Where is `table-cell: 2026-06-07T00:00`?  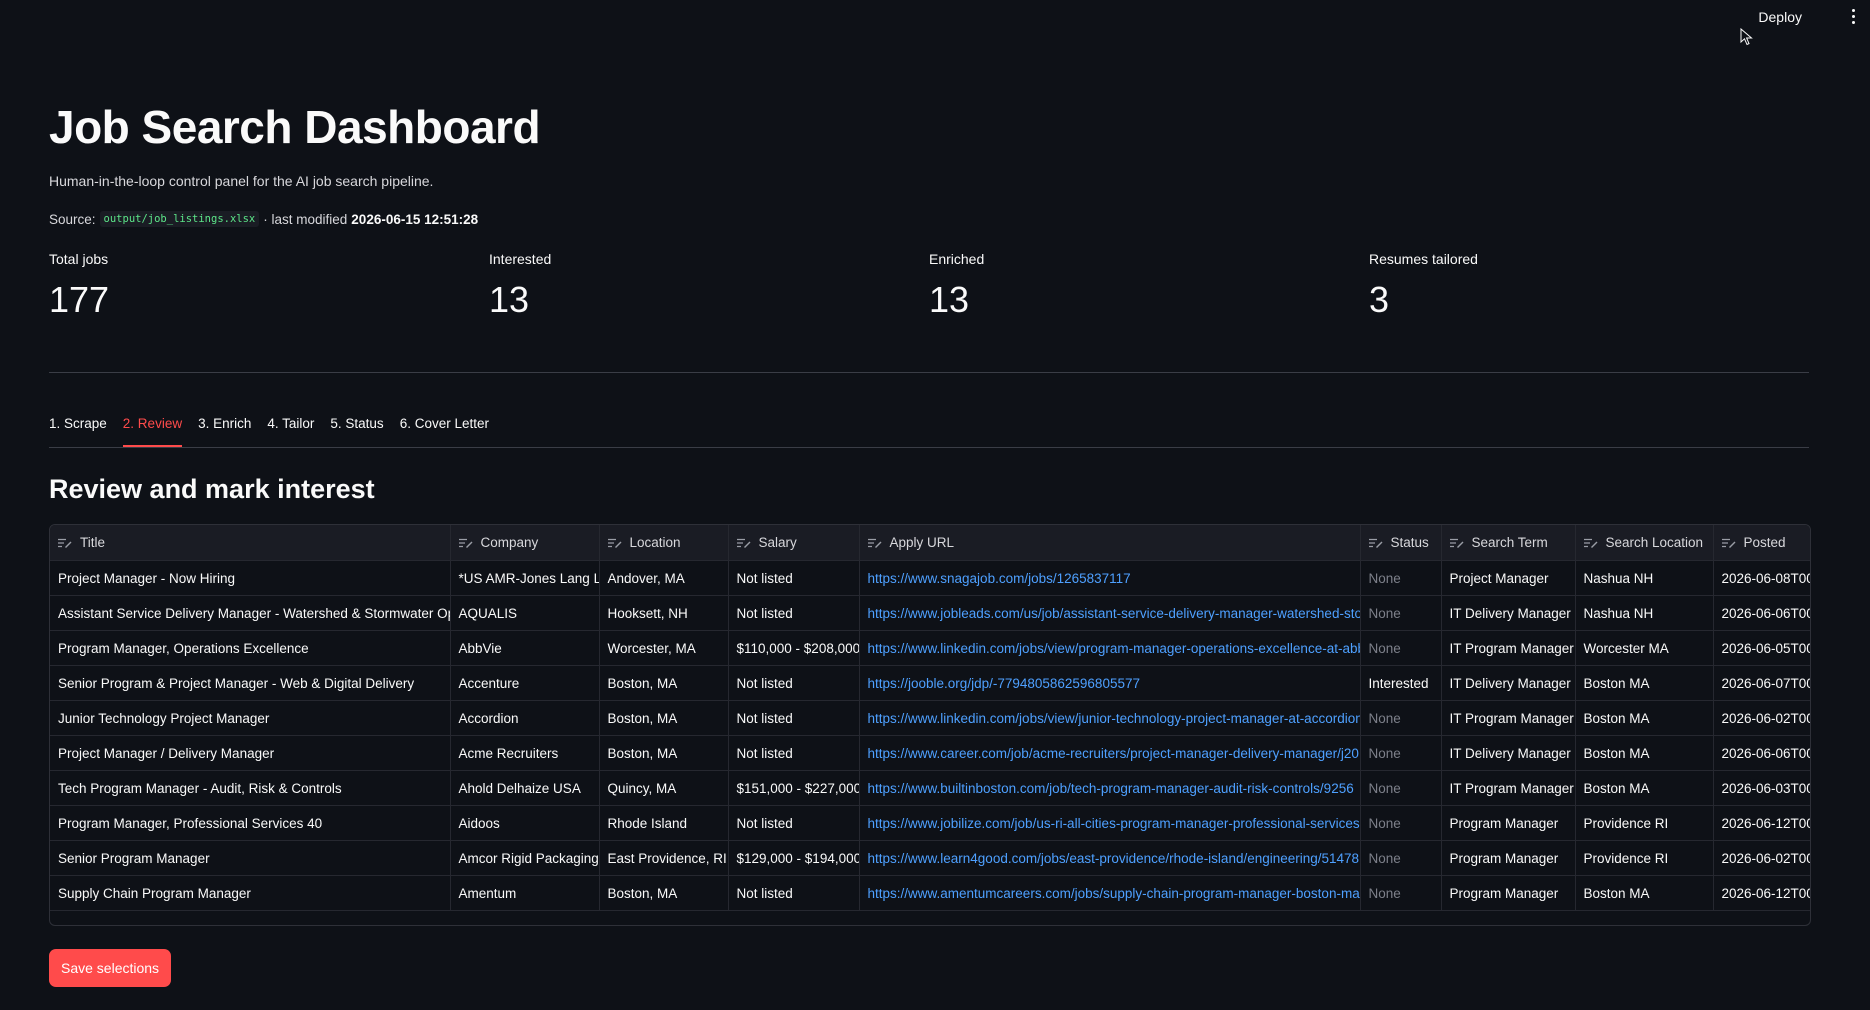
table-cell: 2026-06-07T00:00 is located at coordinates (1761, 683).